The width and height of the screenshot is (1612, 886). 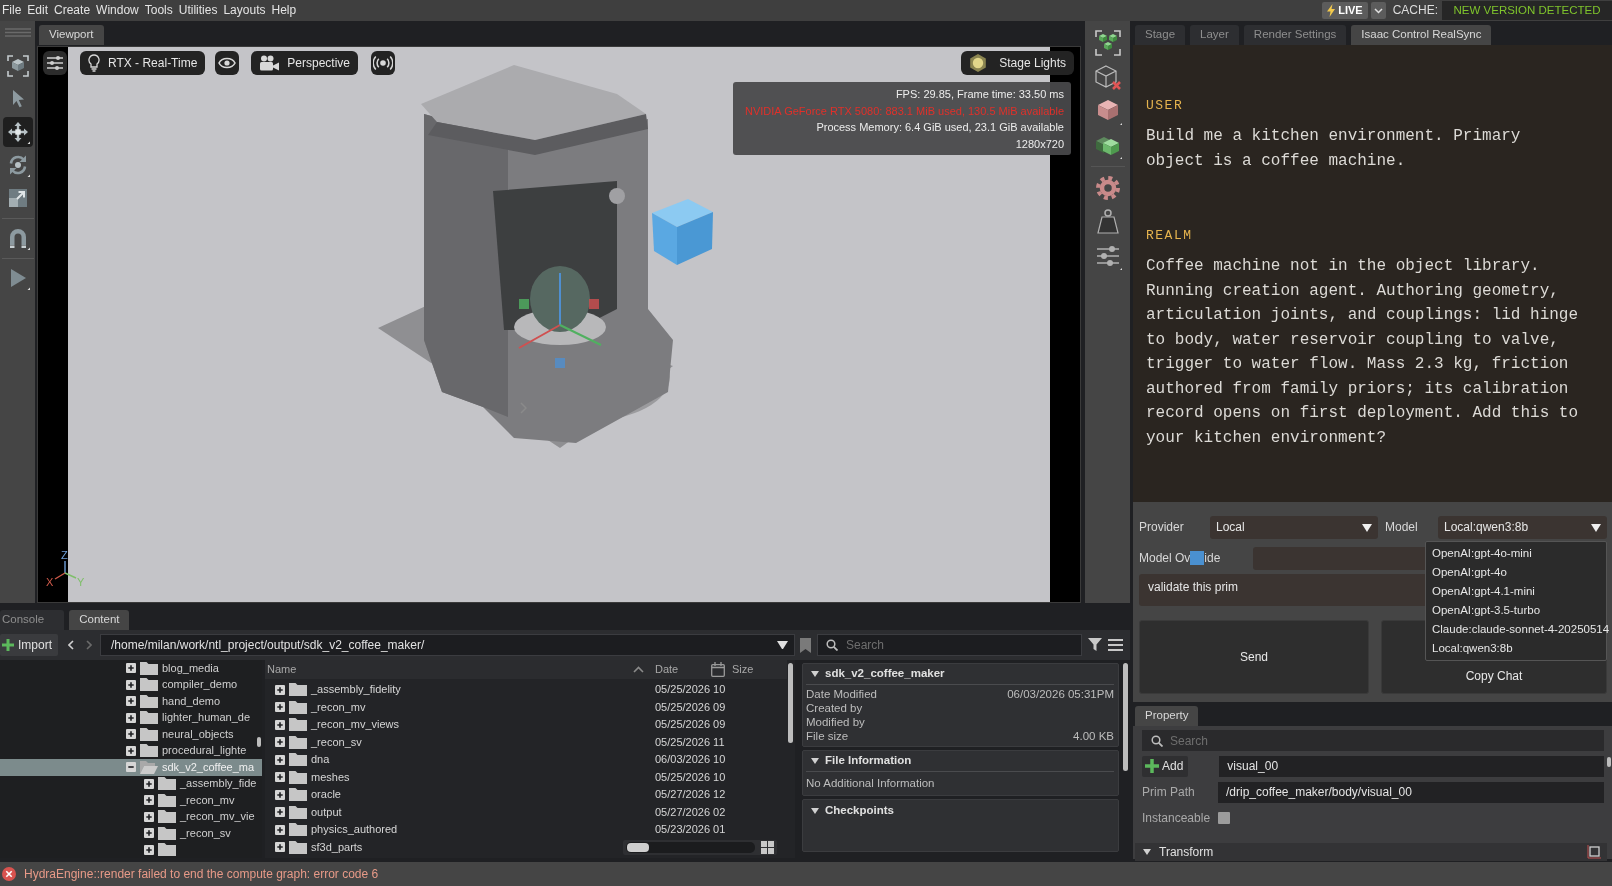 What do you see at coordinates (690, 830) in the screenshot?
I see `file-date: 05/23/2026 01` at bounding box center [690, 830].